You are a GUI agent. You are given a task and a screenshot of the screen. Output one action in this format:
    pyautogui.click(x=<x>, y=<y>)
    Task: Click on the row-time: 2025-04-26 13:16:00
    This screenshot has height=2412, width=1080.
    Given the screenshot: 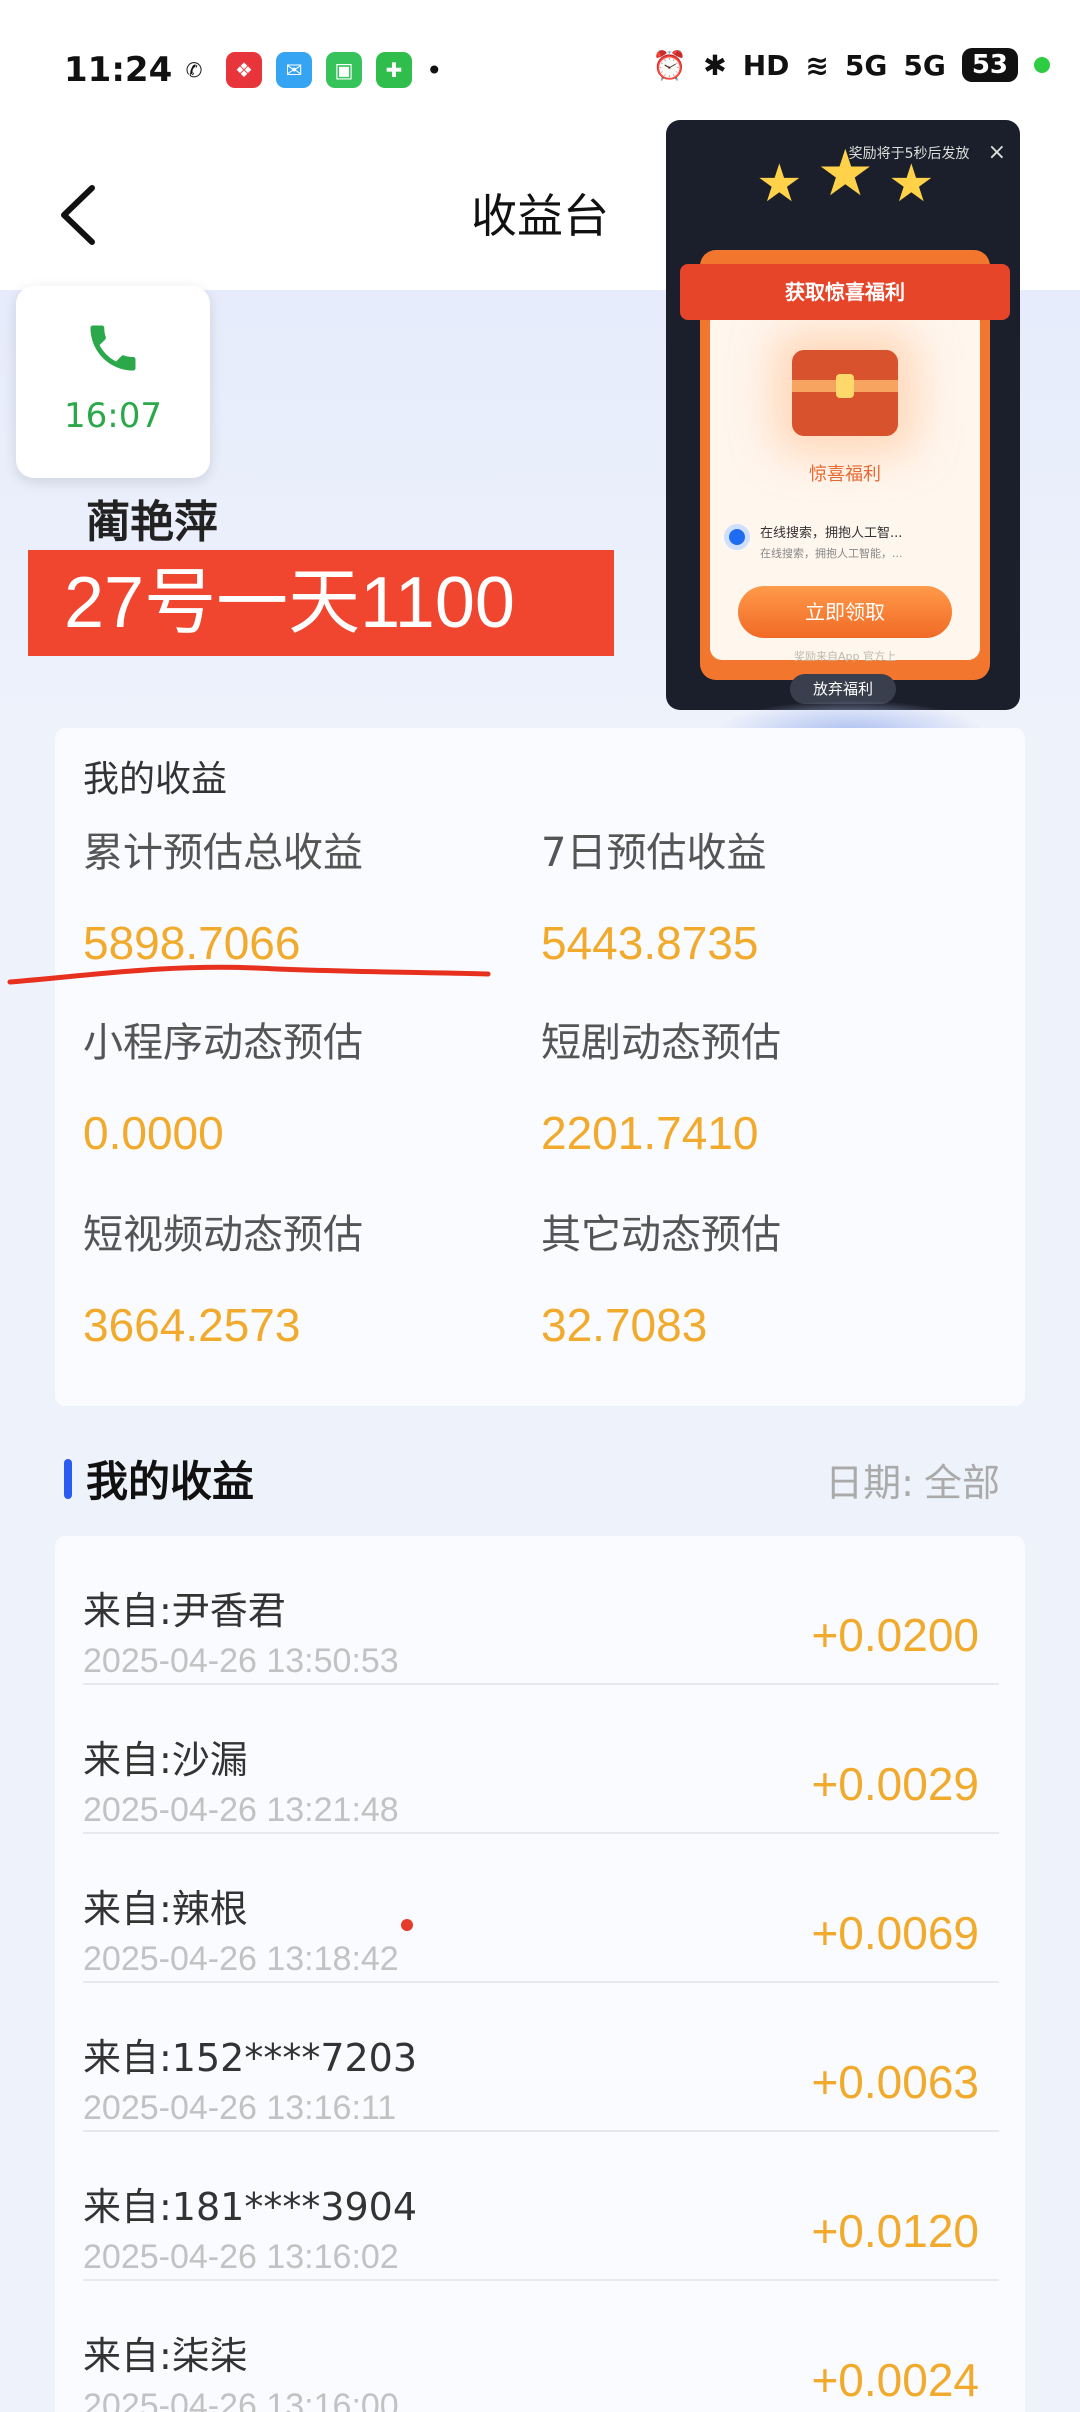 What is the action you would take?
    pyautogui.click(x=241, y=2399)
    